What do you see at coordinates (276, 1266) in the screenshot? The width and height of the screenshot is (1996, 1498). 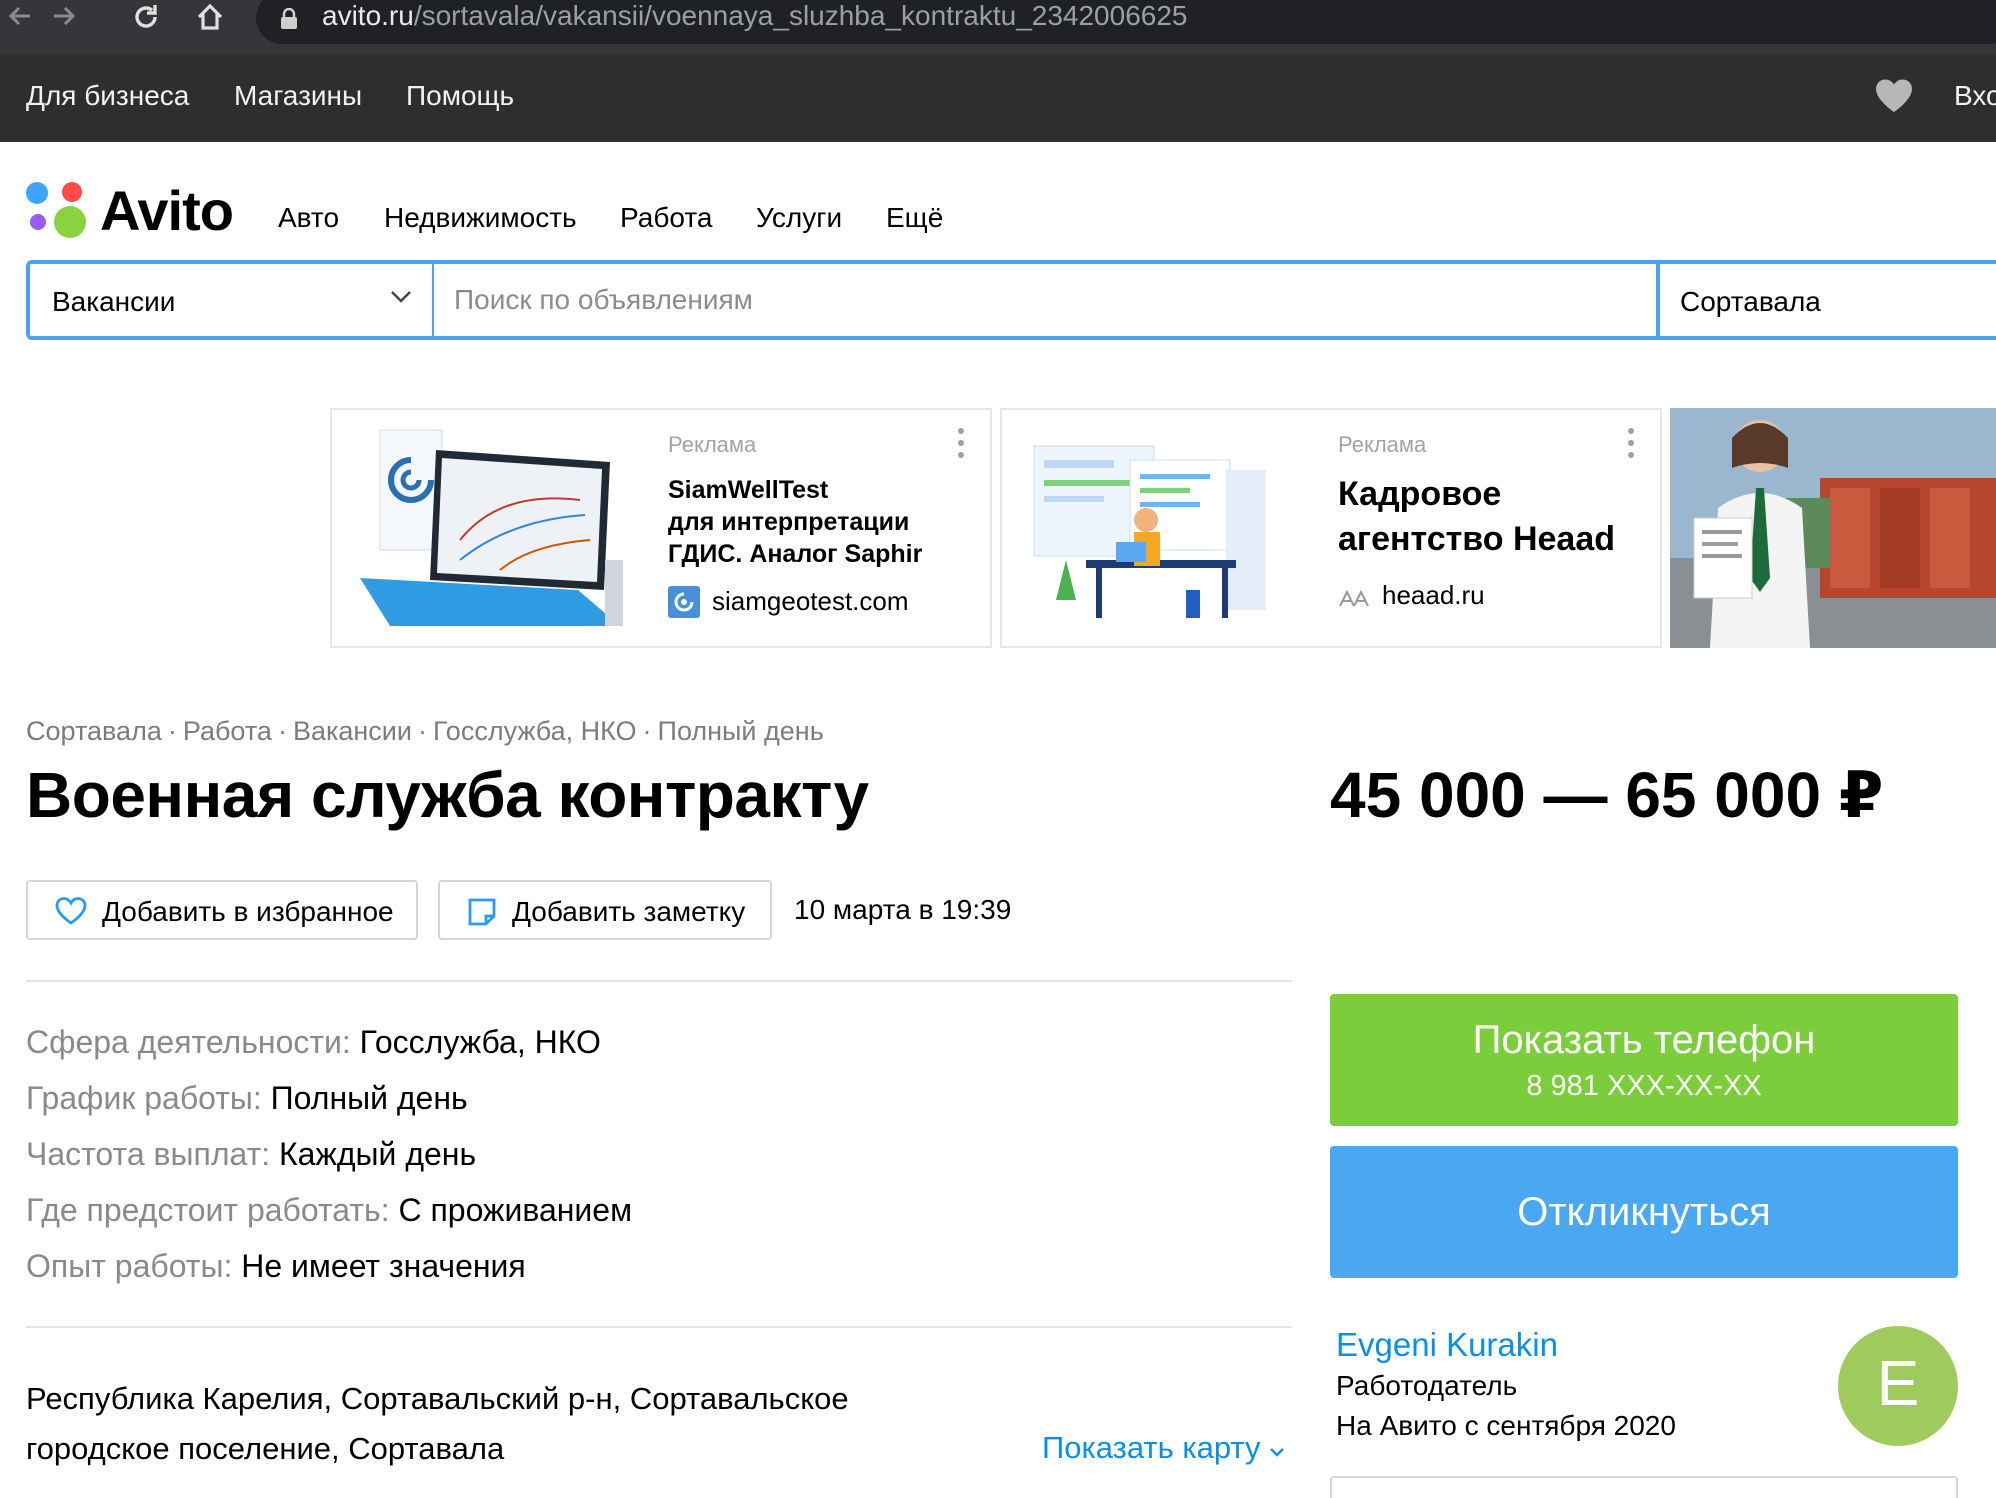 I see `param-experience: Опыт работы: Не имеет значения` at bounding box center [276, 1266].